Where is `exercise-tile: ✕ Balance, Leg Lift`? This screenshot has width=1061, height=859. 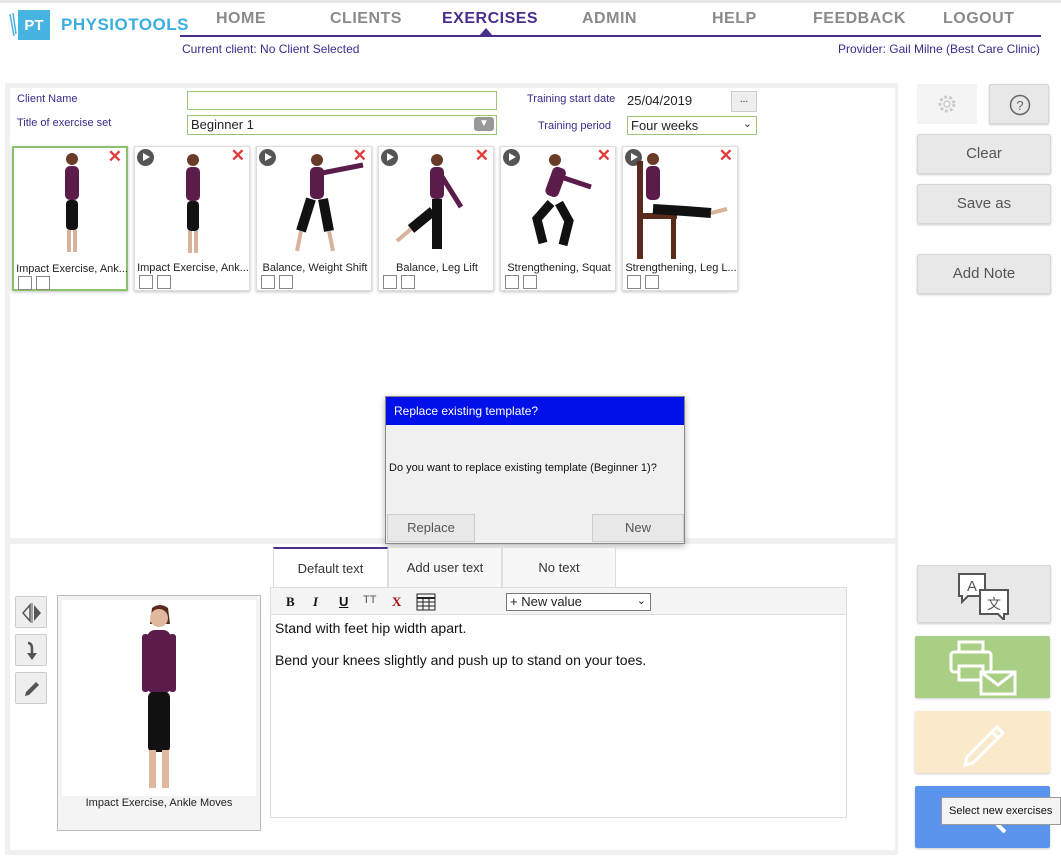 exercise-tile: ✕ Balance, Leg Lift is located at coordinates (436, 218).